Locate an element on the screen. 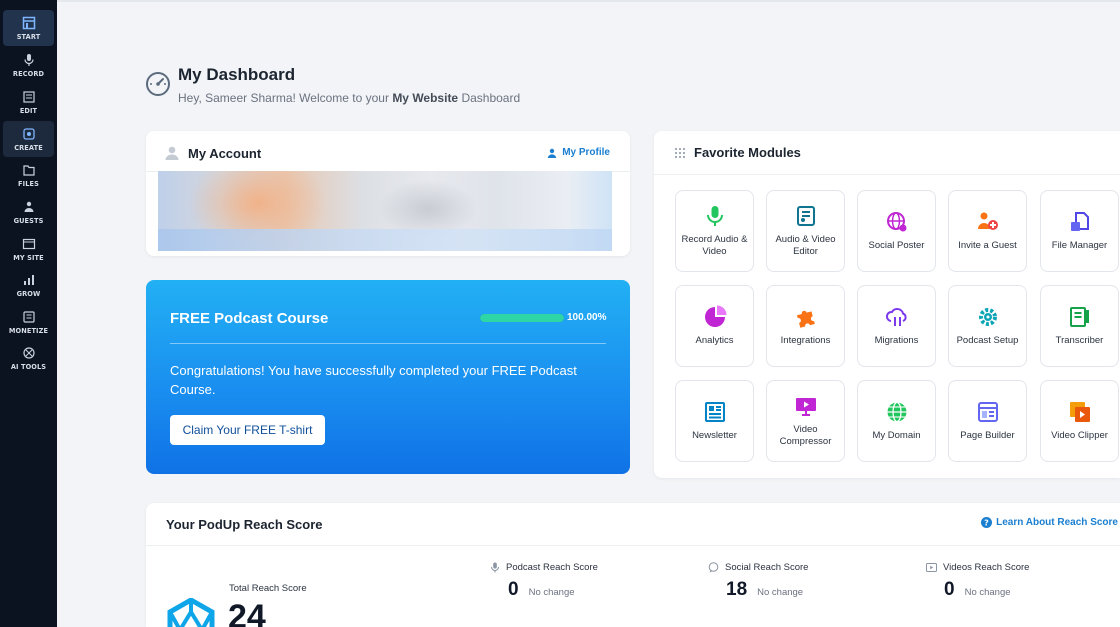  page-builder-icon is located at coordinates (987, 412).